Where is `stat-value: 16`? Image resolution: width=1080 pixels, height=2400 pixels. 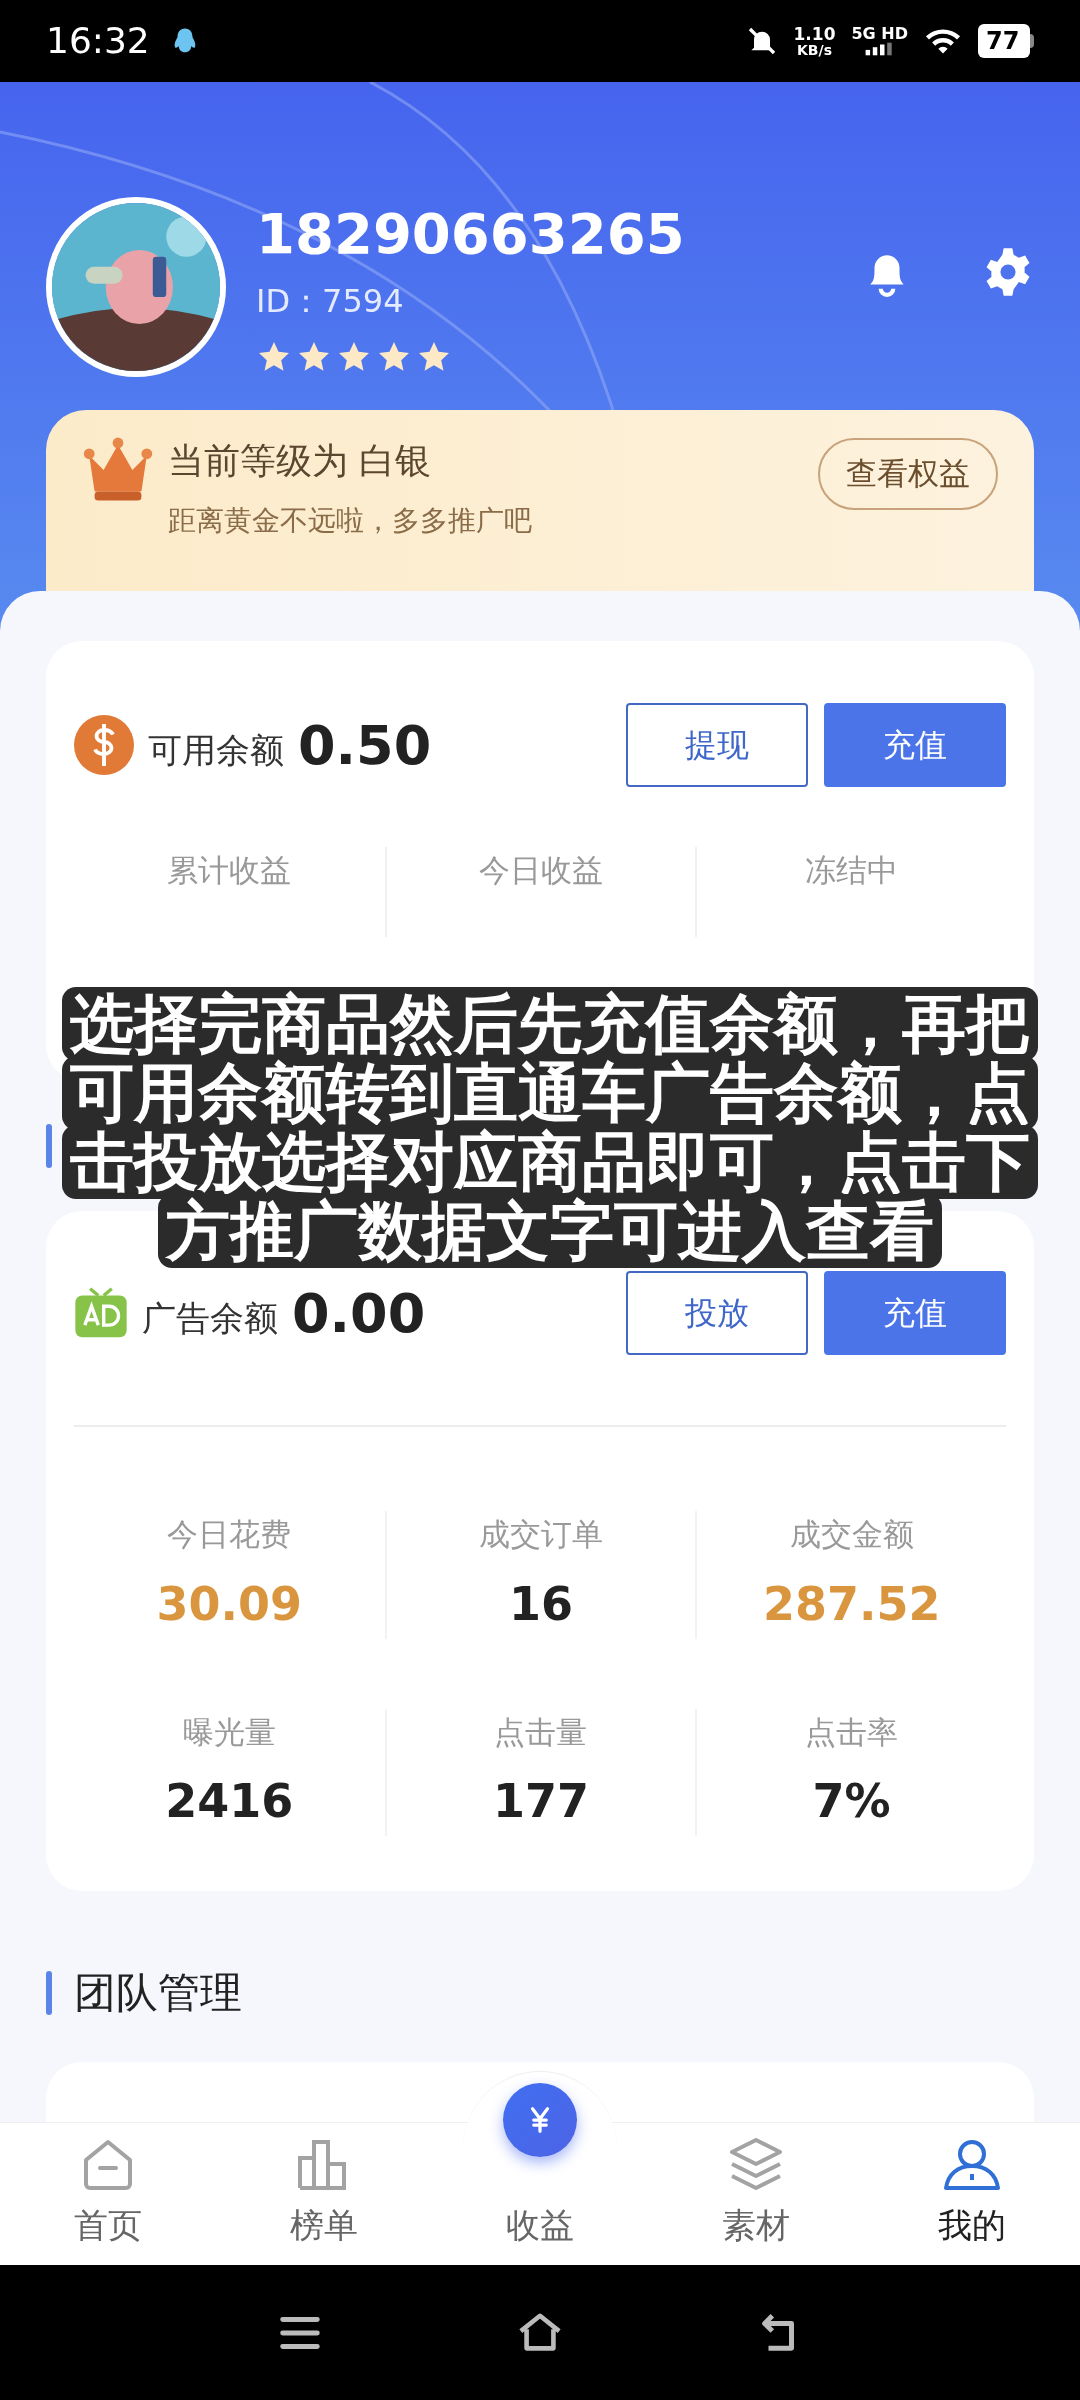 stat-value: 16 is located at coordinates (541, 1604).